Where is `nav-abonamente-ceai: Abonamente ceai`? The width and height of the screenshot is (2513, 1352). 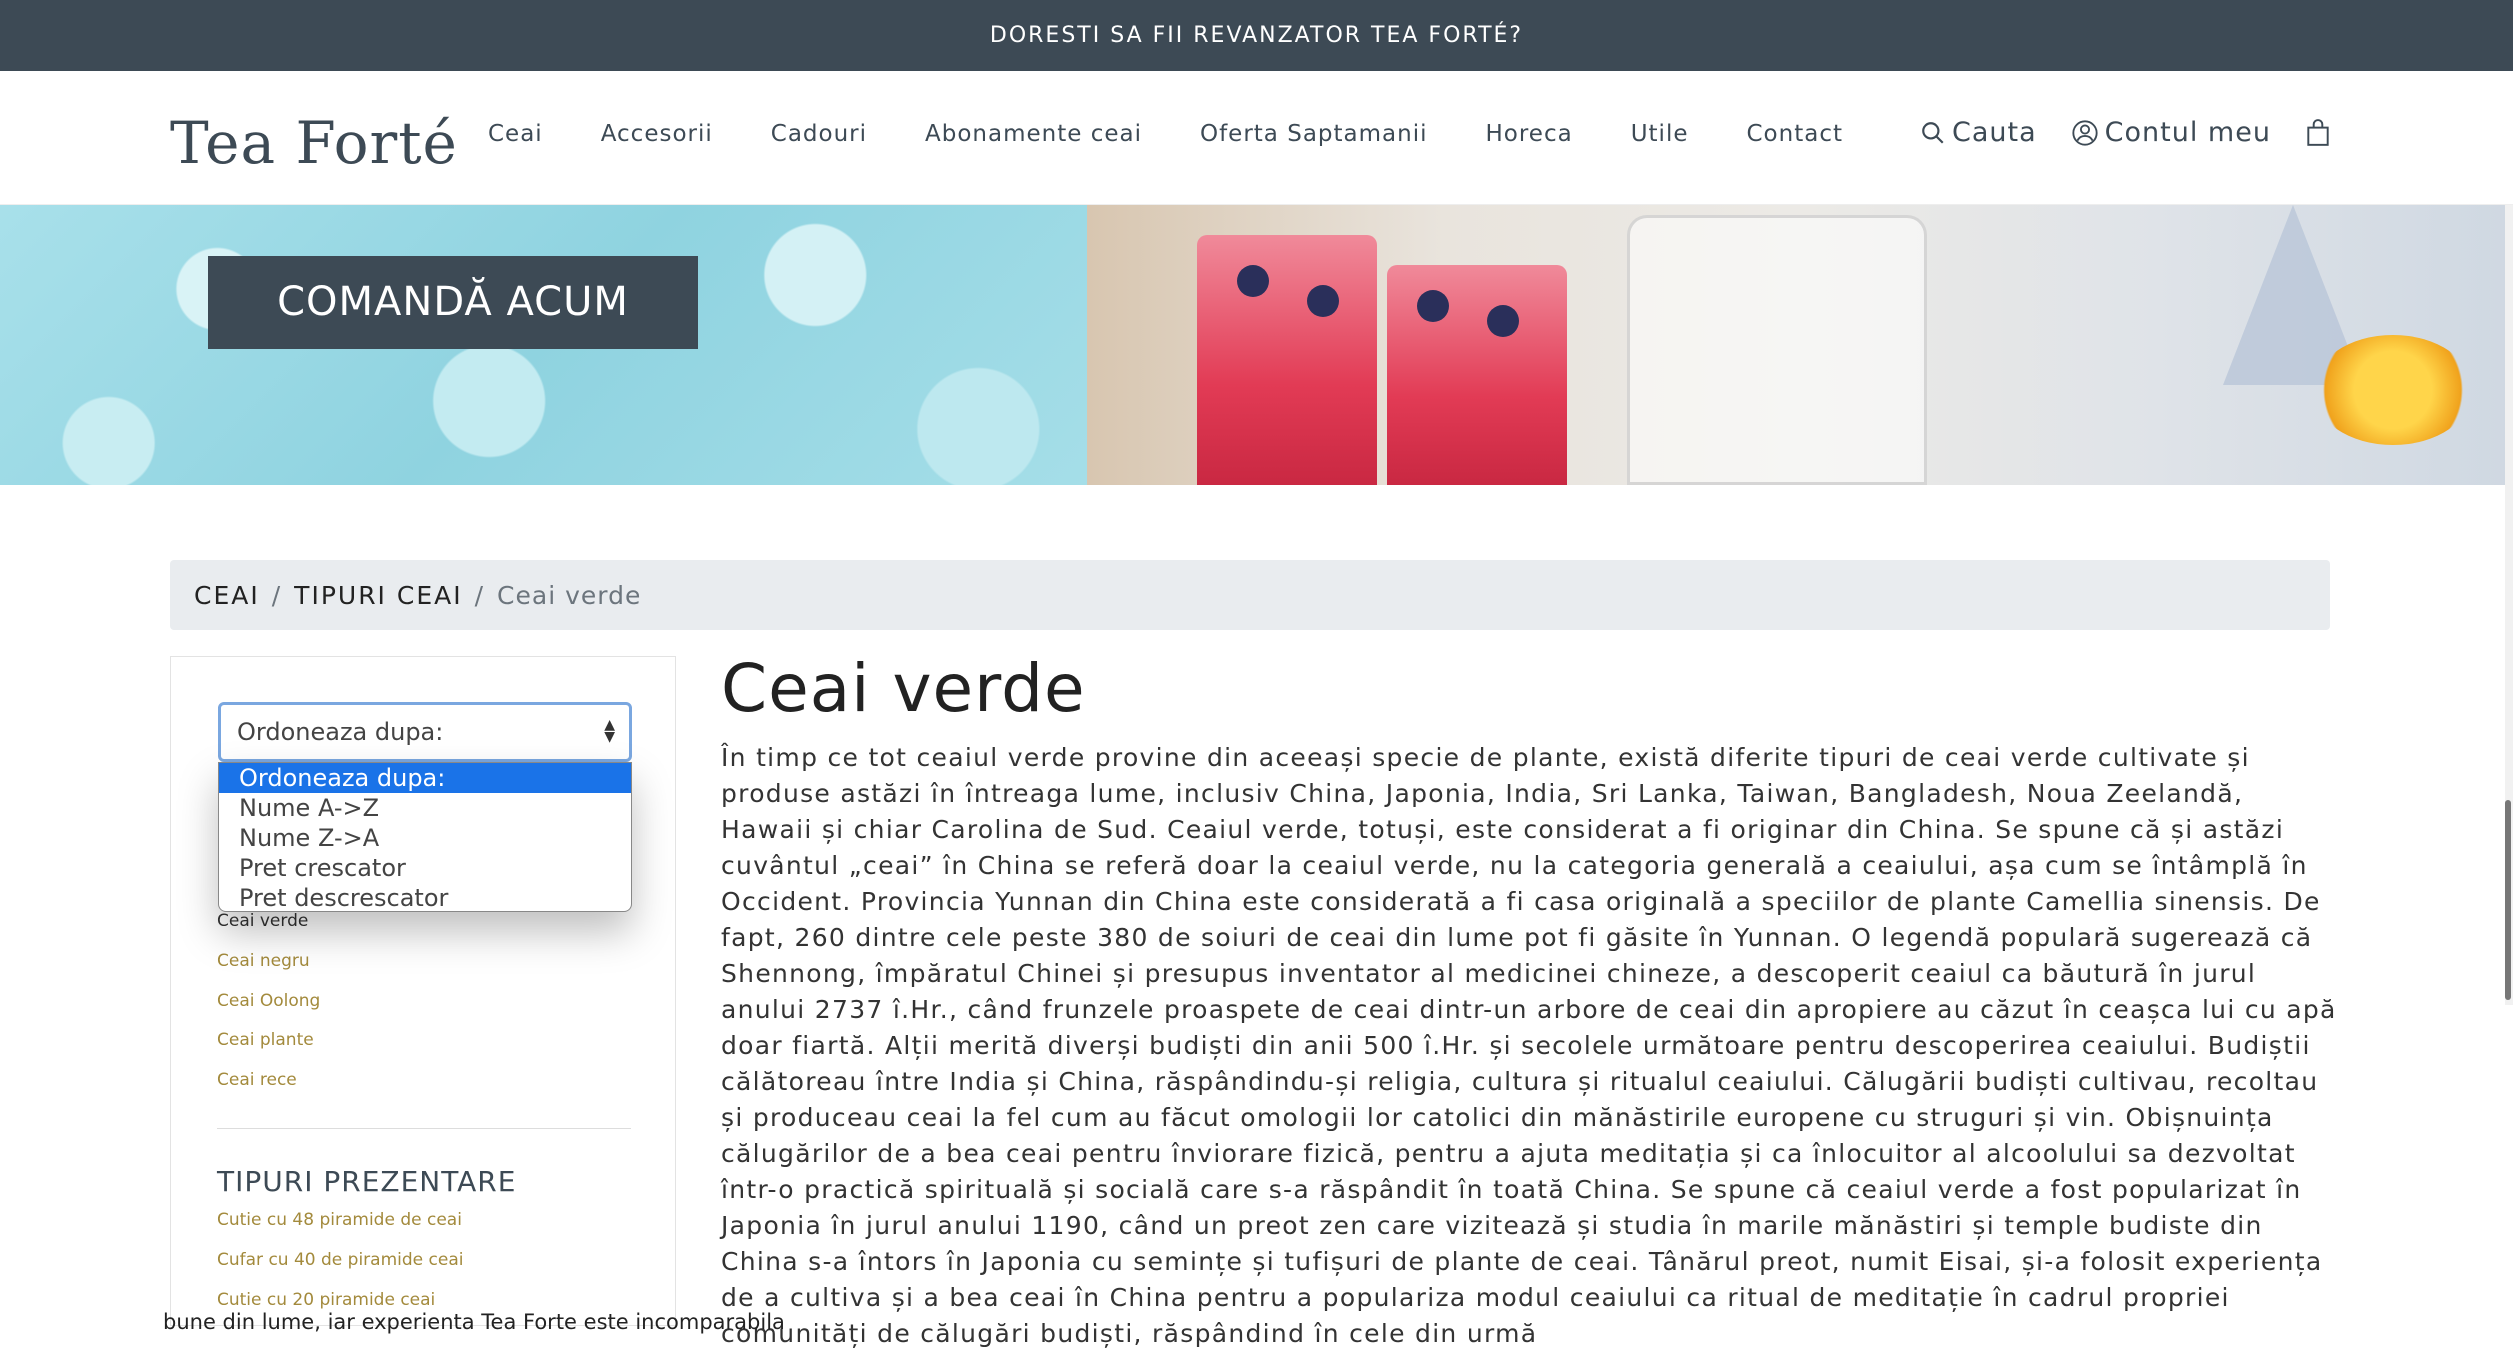
nav-abonamente-ceai: Abonamente ceai is located at coordinates (1033, 134).